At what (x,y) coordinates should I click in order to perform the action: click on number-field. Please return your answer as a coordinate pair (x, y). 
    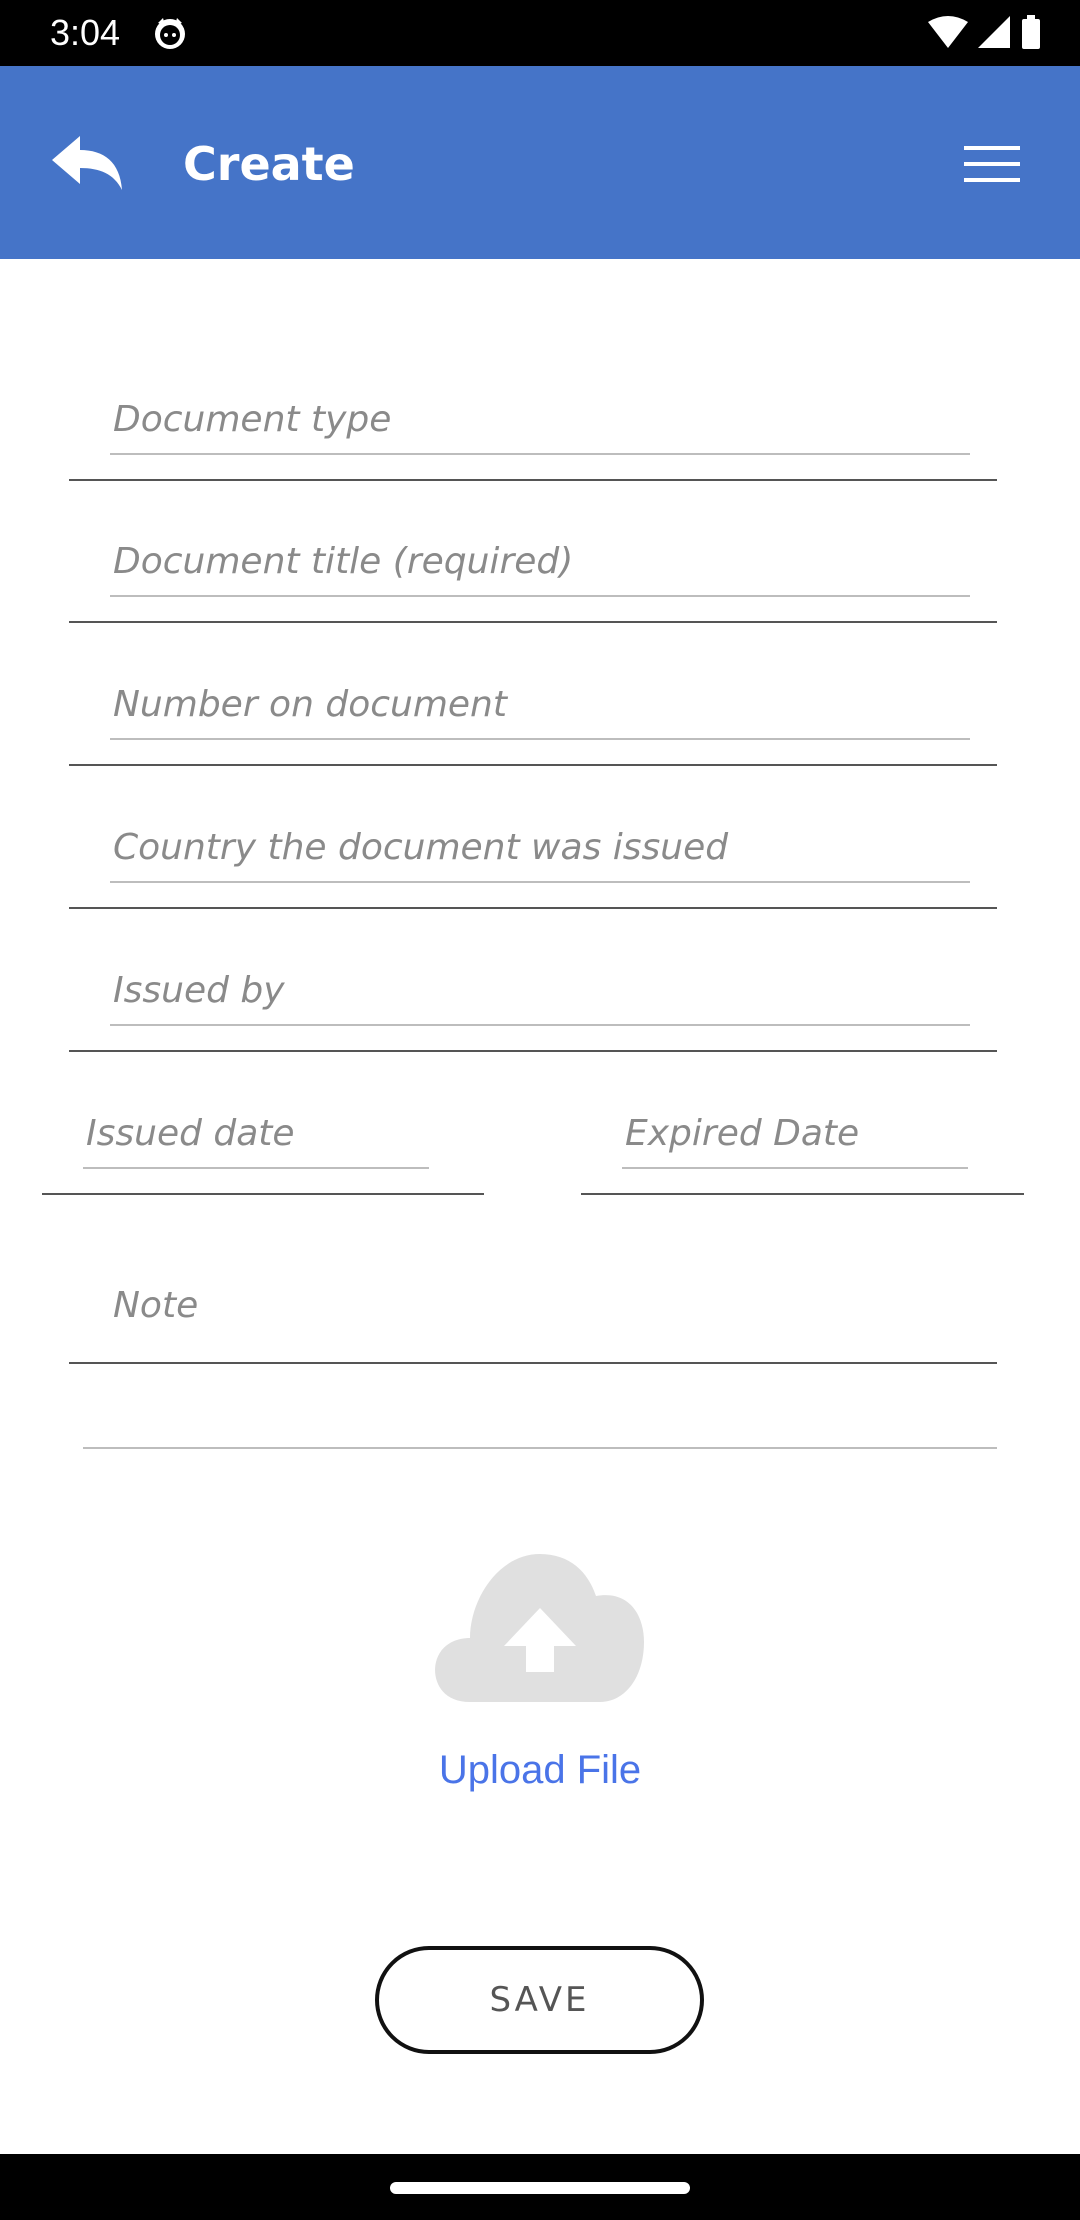
    Looking at the image, I should click on (533, 715).